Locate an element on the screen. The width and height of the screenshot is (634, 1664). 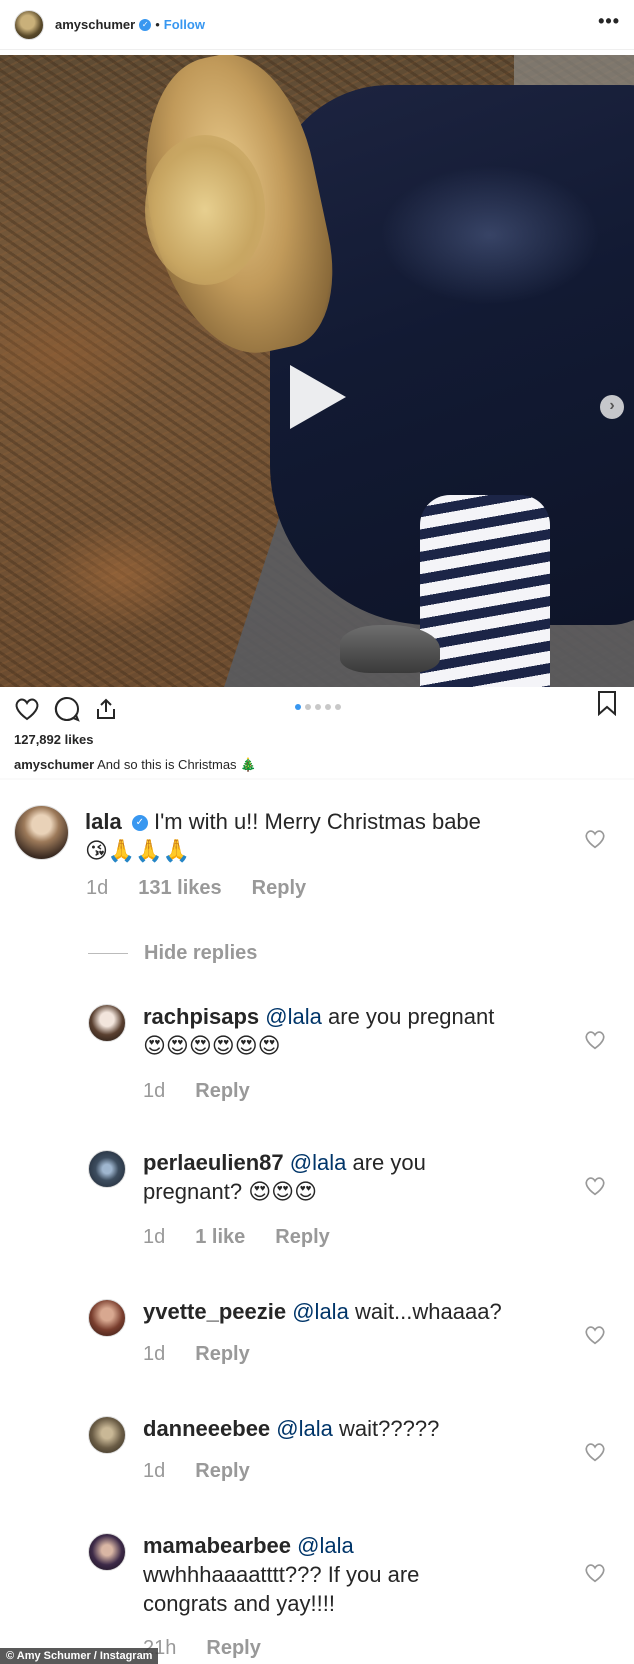
comment-body: wwhhhaaaatttt??? If you are is located at coordinates (281, 1574).